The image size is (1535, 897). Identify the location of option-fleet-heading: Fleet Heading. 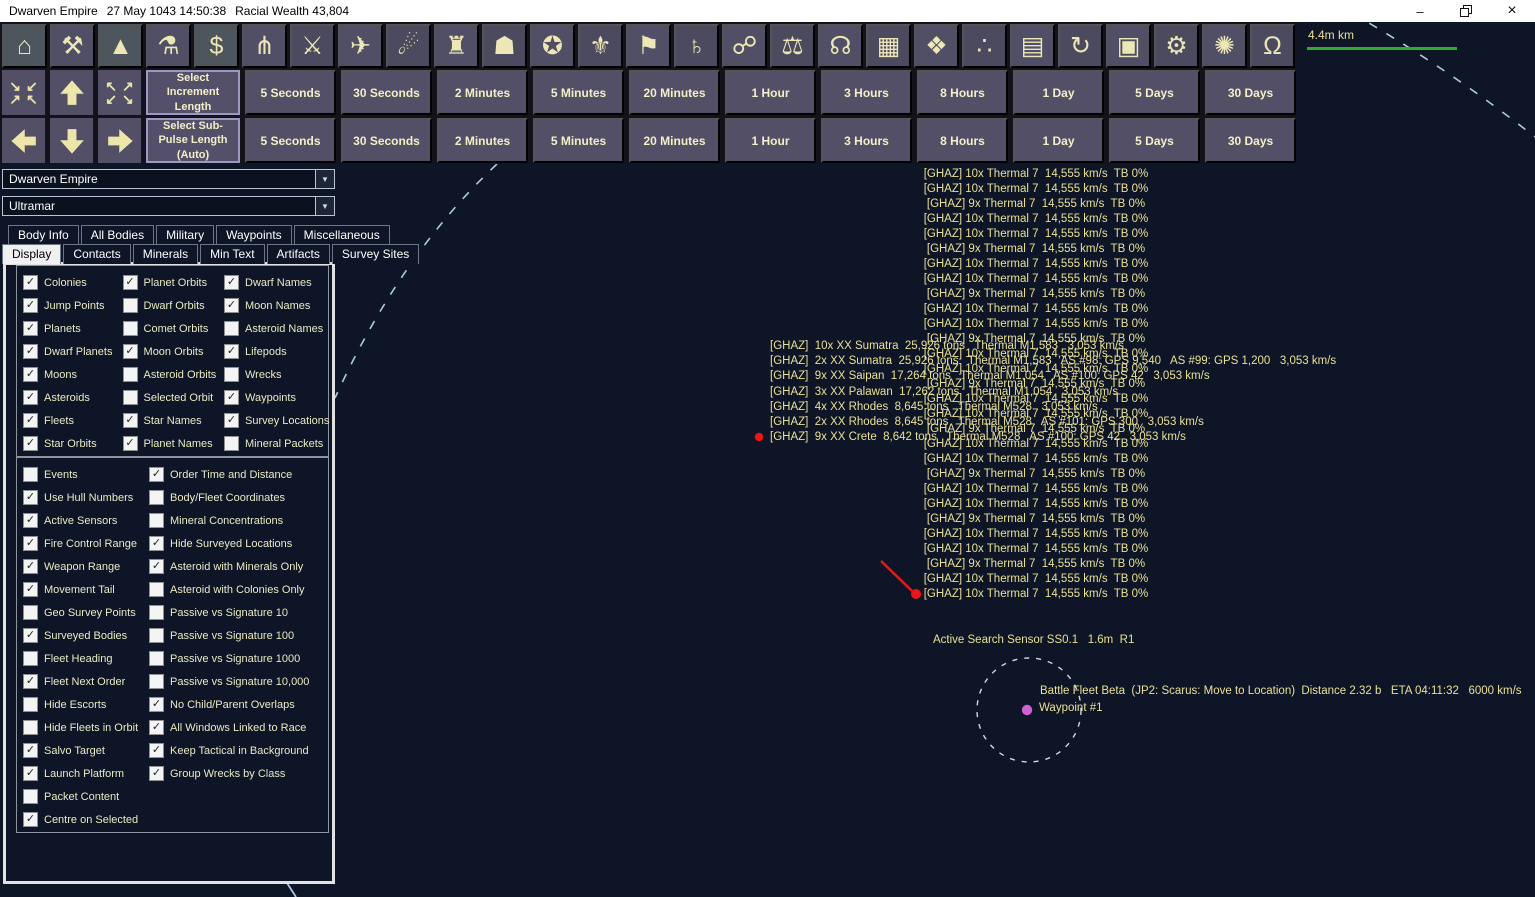
(86, 658).